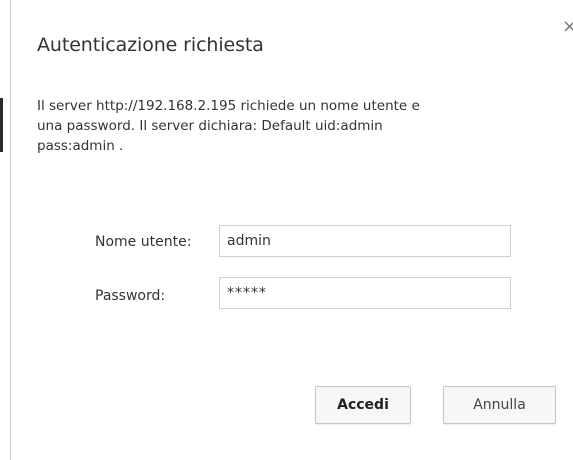 The image size is (573, 460). I want to click on cancel-button: Annulla, so click(499, 405).